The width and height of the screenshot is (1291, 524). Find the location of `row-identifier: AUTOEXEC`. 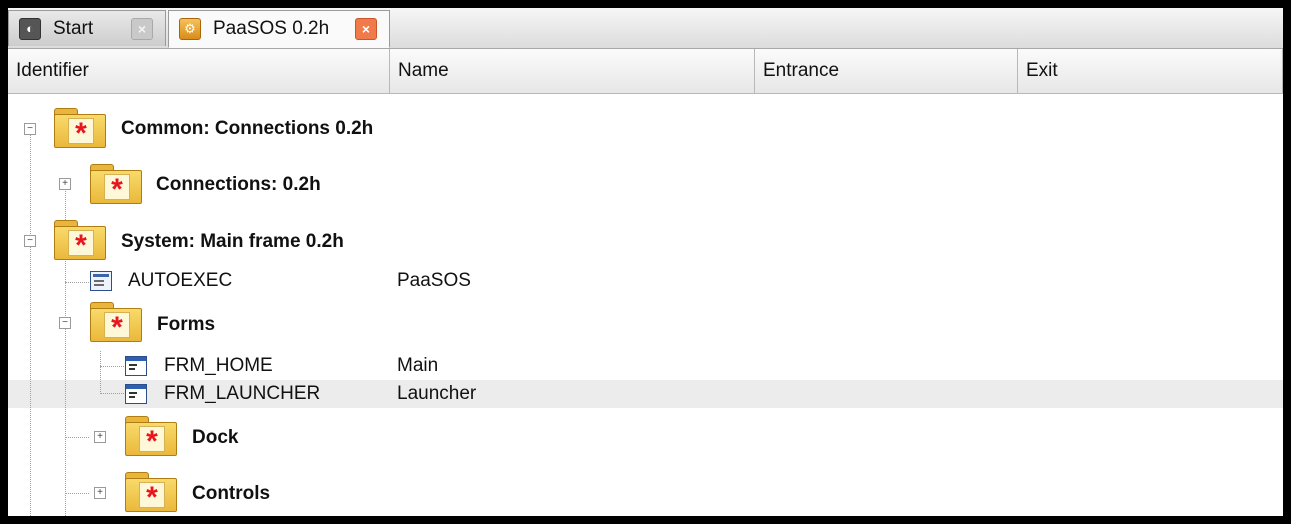

row-identifier: AUTOEXEC is located at coordinates (180, 280).